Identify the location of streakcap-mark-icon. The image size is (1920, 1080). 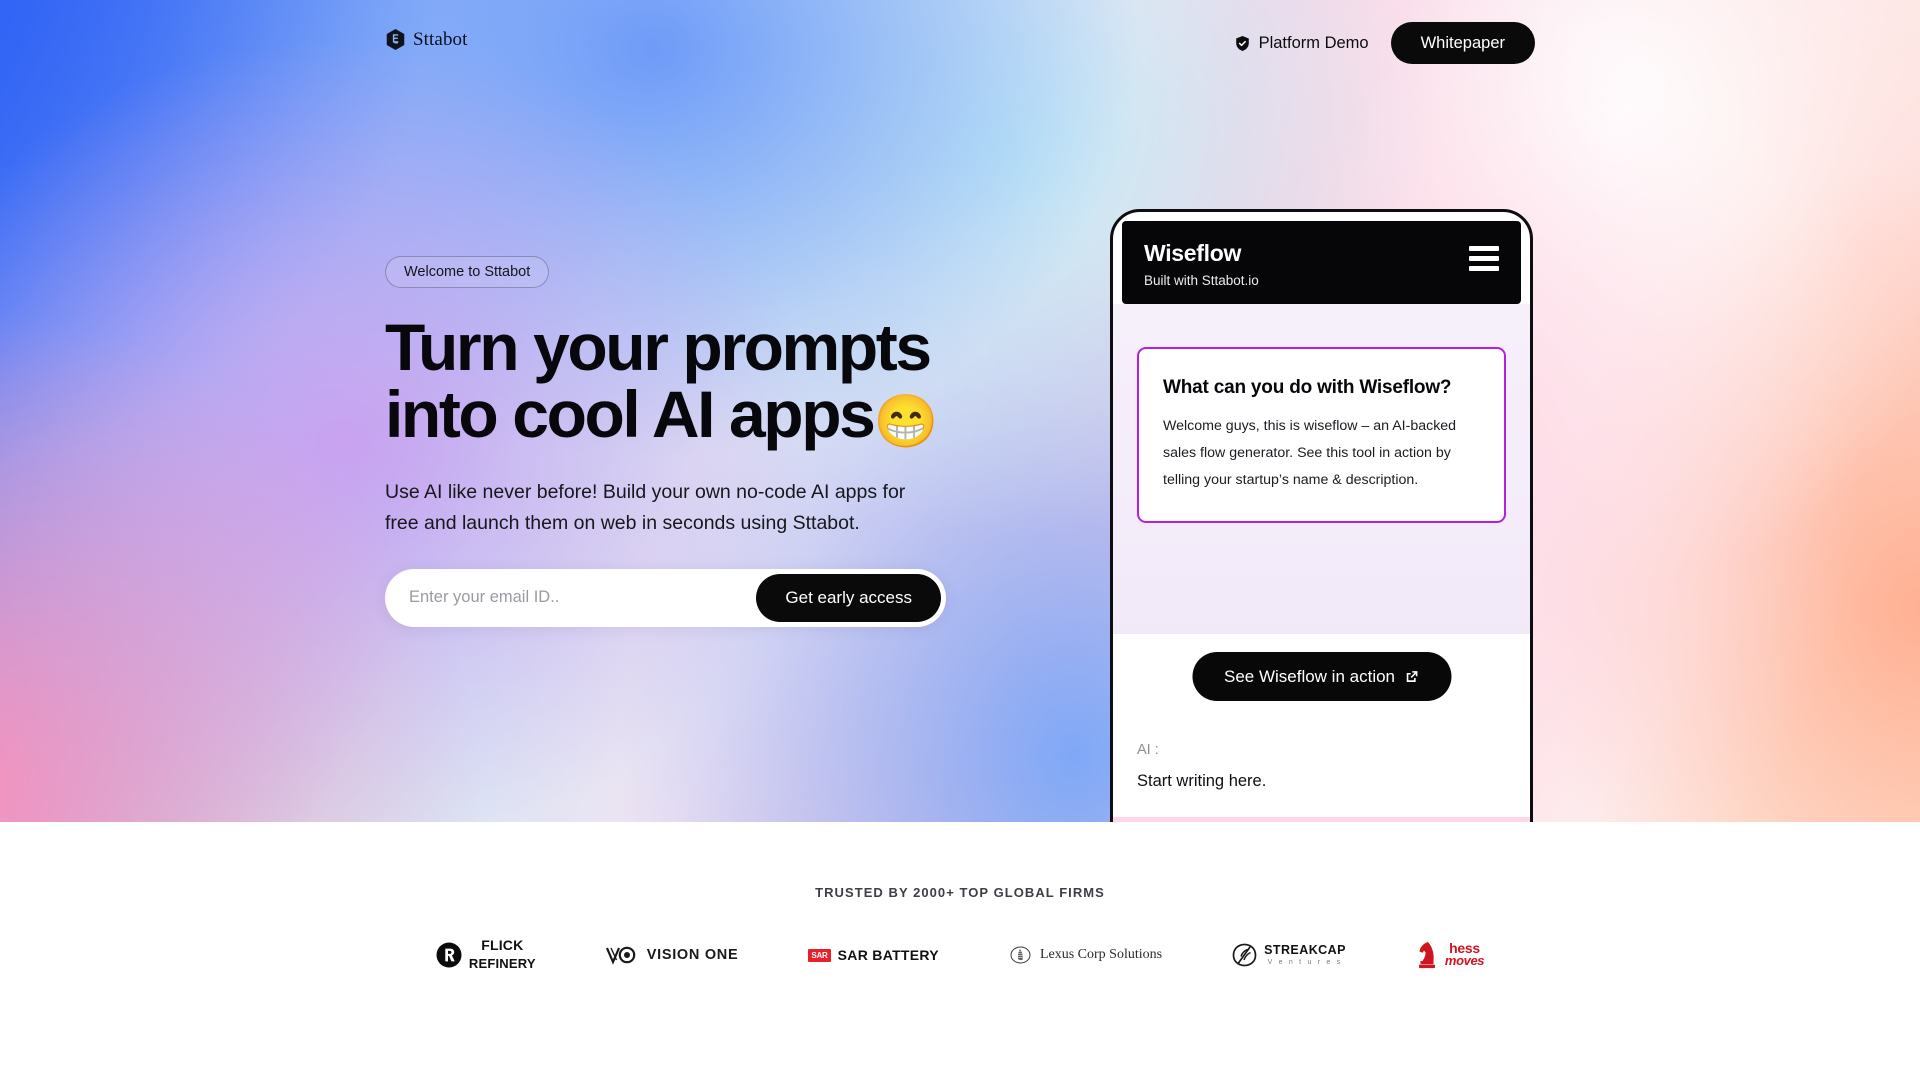
(1244, 955).